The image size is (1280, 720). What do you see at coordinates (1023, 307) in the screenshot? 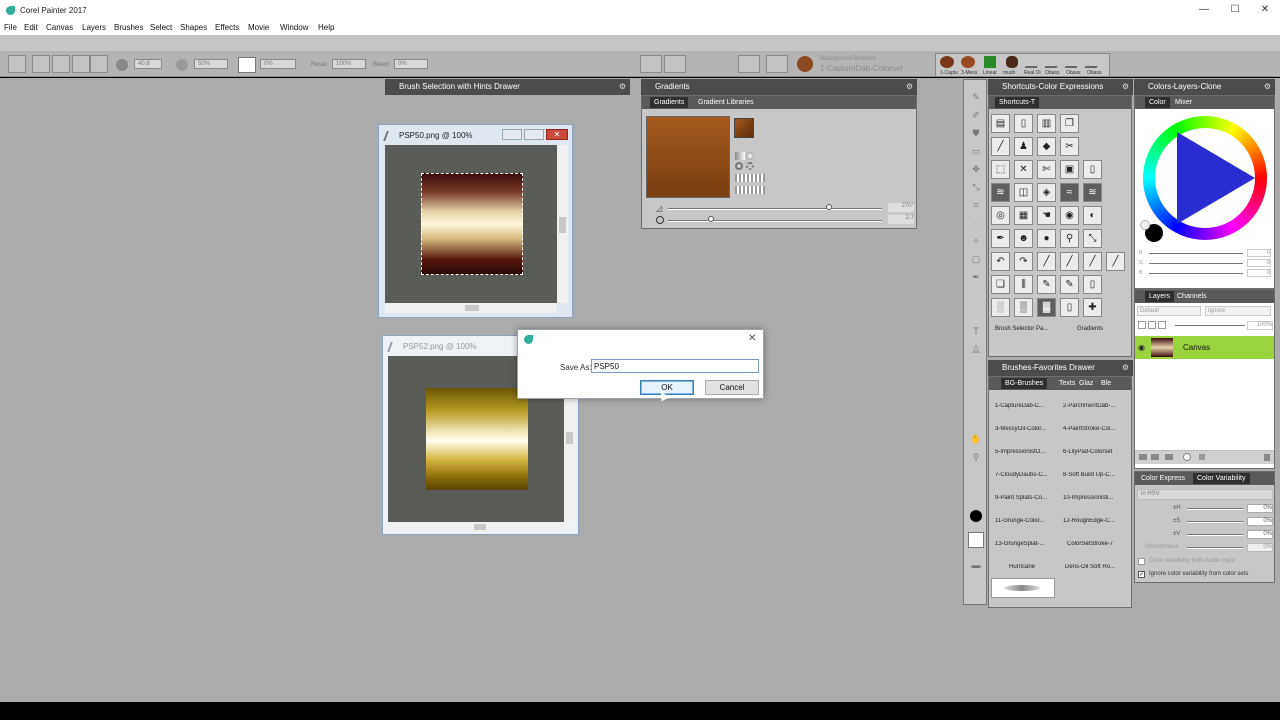
I see `grain-texture-icon: ▒` at bounding box center [1023, 307].